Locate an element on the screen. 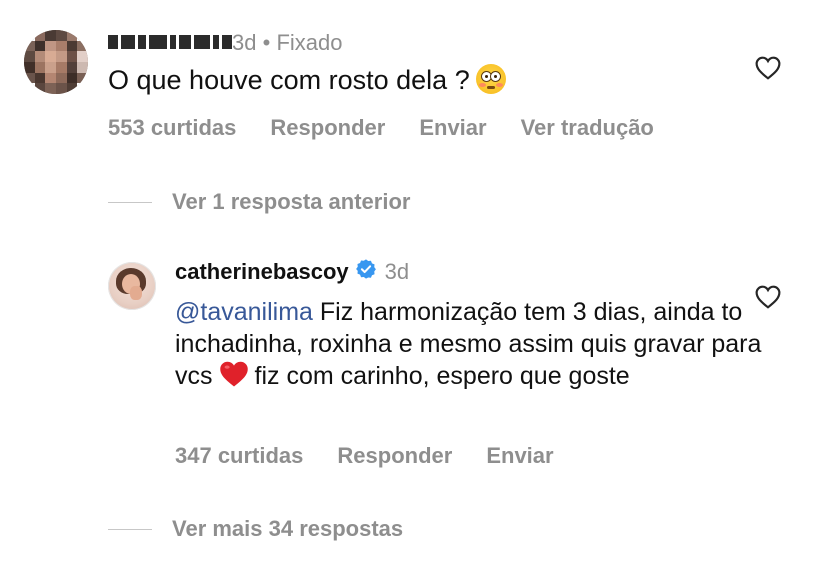 This screenshot has height=563, width=828. reply-actions: 347 curtidas Responder Enviar is located at coordinates (364, 456).